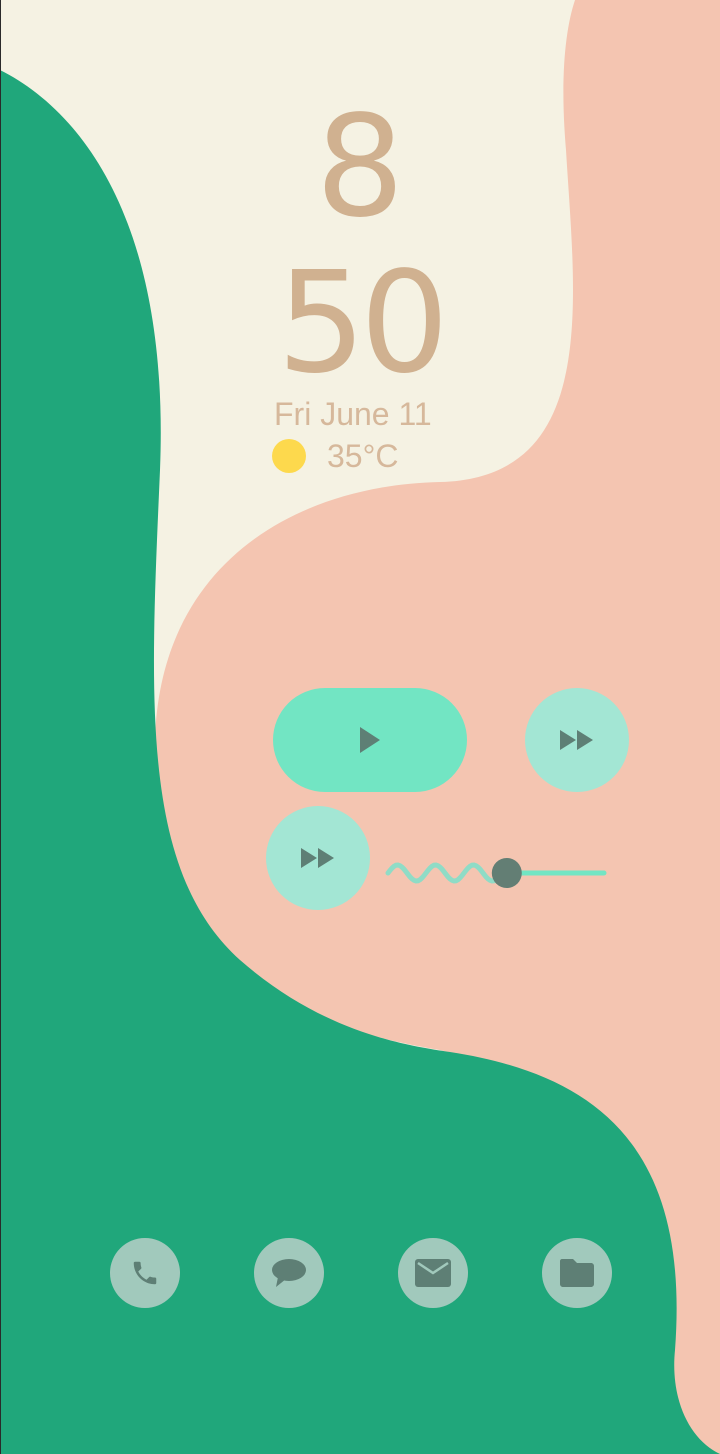 This screenshot has height=1454, width=720. Describe the element at coordinates (360, 167) in the screenshot. I see `clock-hour: 8` at that location.